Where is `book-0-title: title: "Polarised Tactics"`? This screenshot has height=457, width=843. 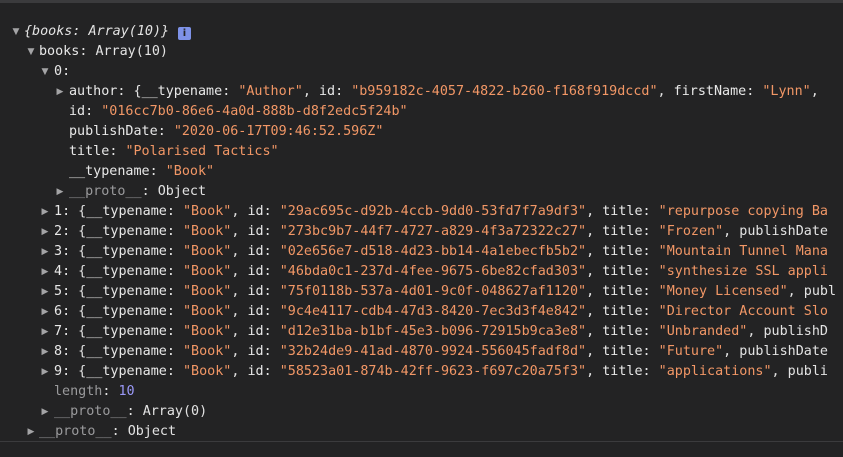
book-0-title: title: "Polarised Tactics" is located at coordinates (174, 151).